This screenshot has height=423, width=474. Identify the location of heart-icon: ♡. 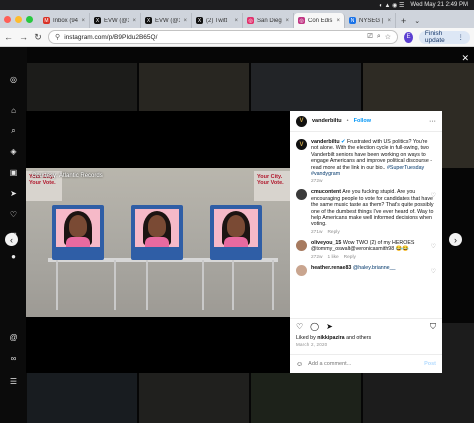
(299, 326).